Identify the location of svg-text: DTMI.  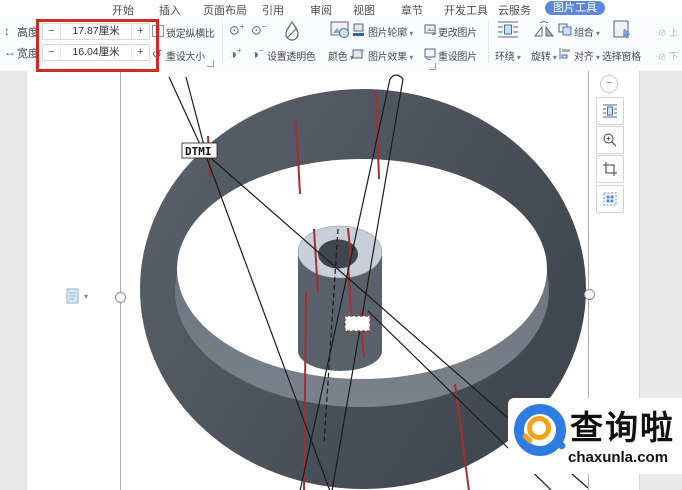
(198, 151).